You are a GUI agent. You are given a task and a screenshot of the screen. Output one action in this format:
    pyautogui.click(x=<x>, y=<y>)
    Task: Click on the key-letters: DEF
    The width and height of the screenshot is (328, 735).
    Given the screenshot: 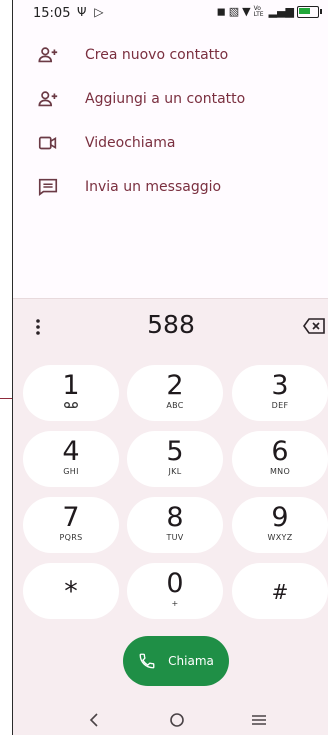 What is the action you would take?
    pyautogui.click(x=280, y=405)
    